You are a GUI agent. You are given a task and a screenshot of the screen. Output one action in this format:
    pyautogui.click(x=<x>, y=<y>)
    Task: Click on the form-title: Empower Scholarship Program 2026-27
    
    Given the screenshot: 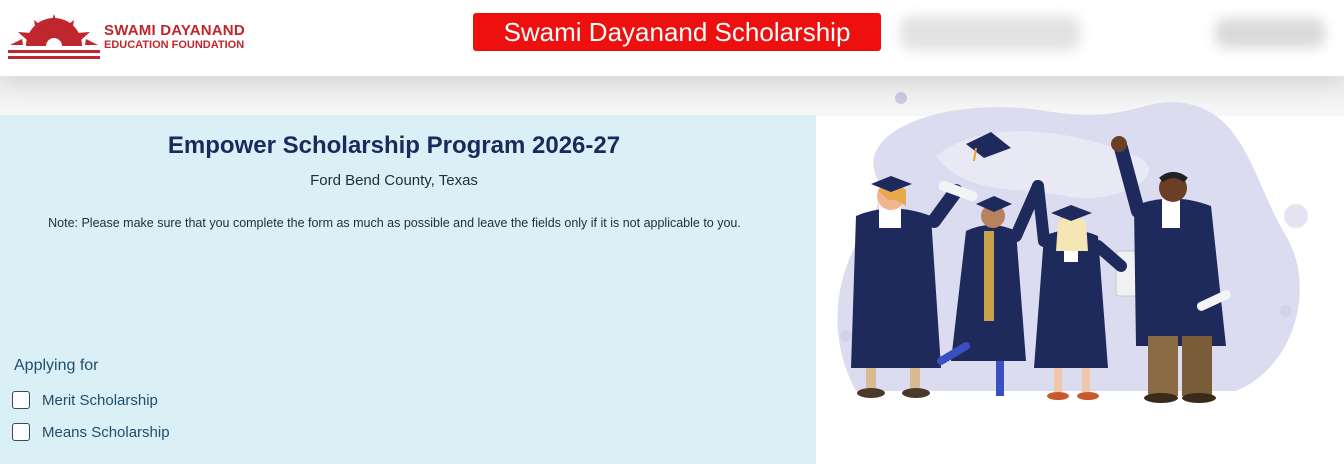 What is the action you would take?
    pyautogui.click(x=394, y=145)
    